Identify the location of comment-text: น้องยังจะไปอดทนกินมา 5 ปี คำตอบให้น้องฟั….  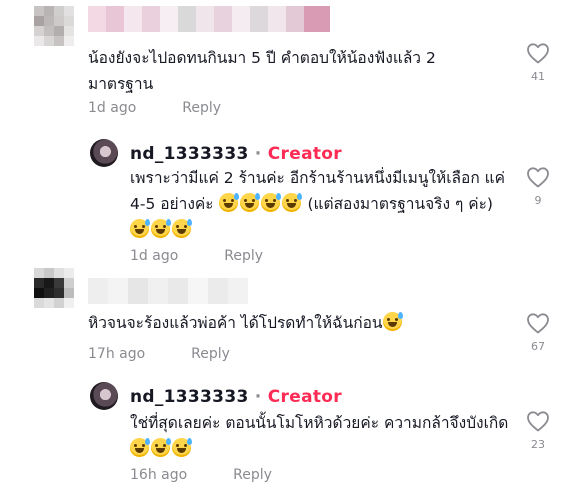
(262, 71).